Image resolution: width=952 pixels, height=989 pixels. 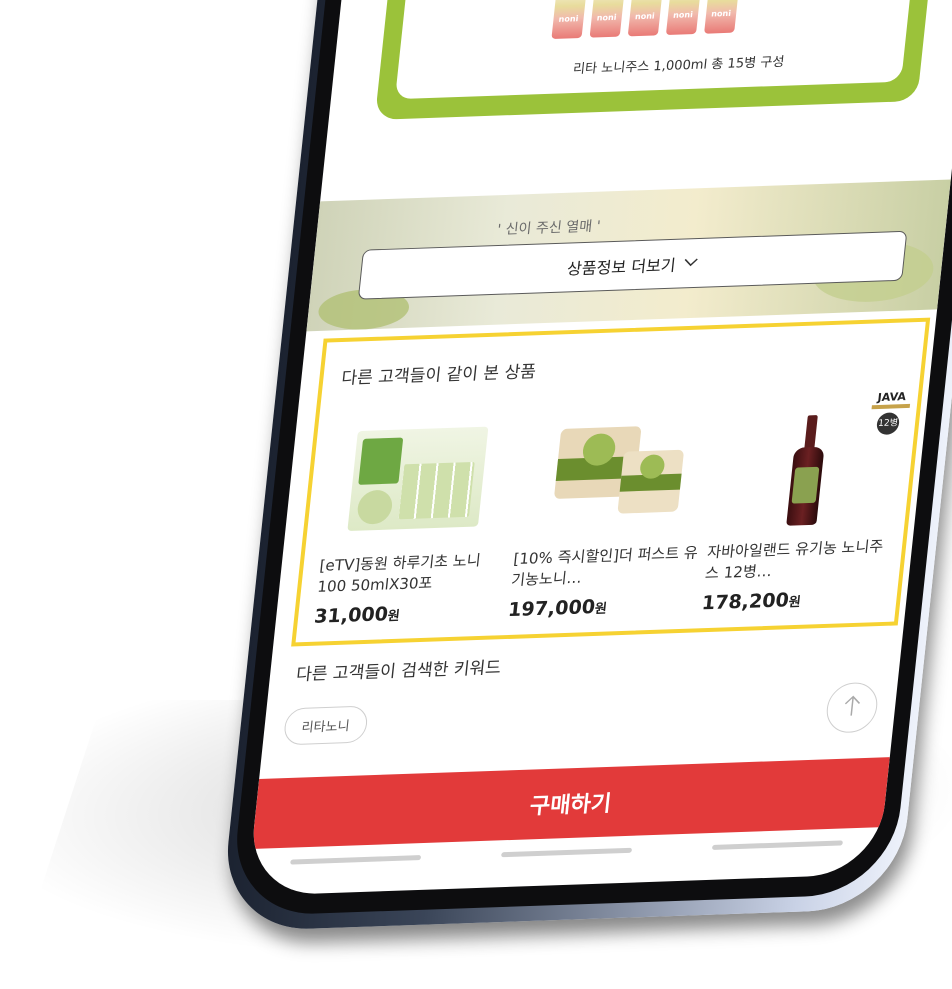 I want to click on product-price: 197,000원, so click(x=557, y=609).